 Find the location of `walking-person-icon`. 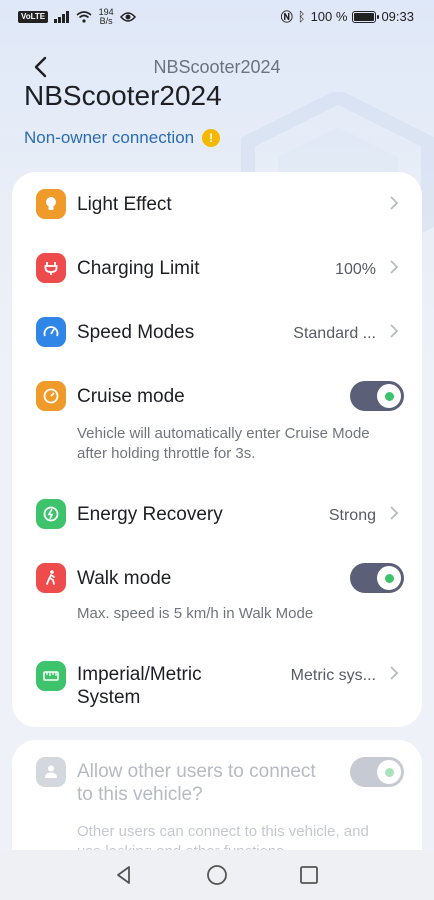

walking-person-icon is located at coordinates (51, 578).